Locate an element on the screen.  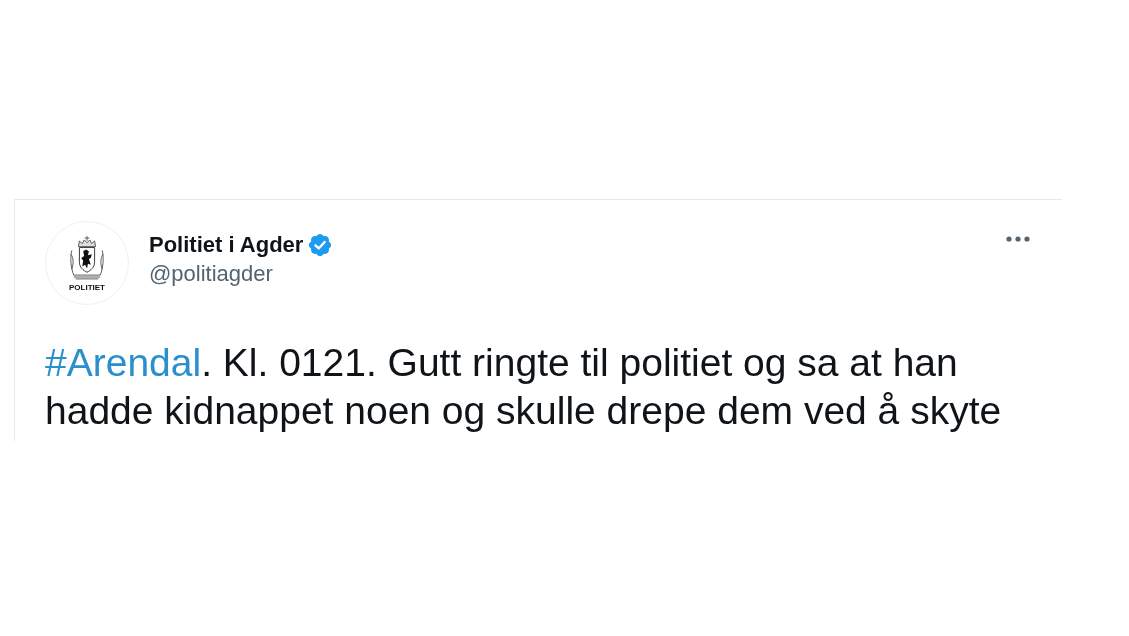
more-options-icon is located at coordinates (1018, 239).